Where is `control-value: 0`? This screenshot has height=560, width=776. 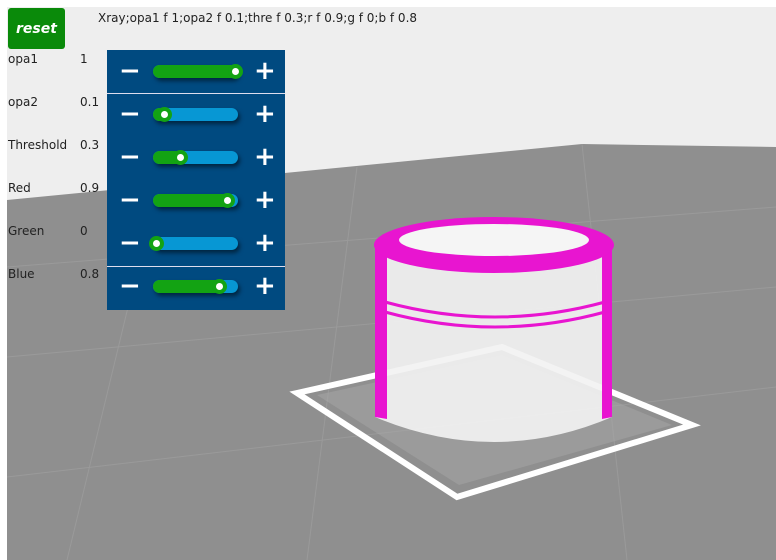
control-value: 0 is located at coordinates (84, 231).